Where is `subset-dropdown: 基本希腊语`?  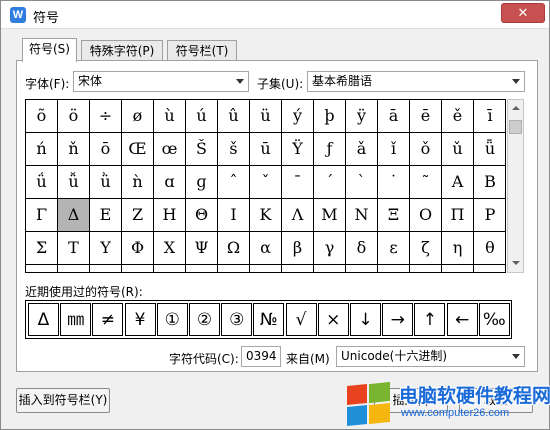
subset-dropdown: 基本希腊语 is located at coordinates (416, 81).